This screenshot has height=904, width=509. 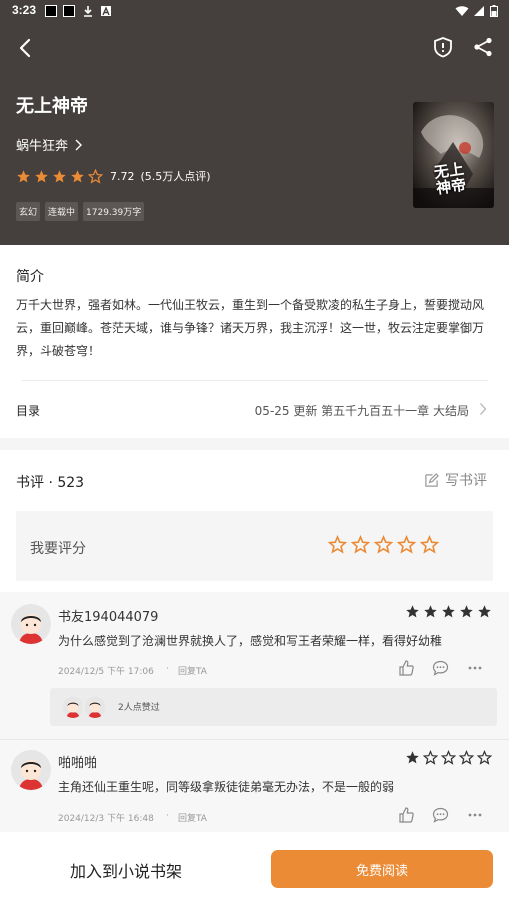 I want to click on status-bar: 3:23, so click(x=254, y=11).